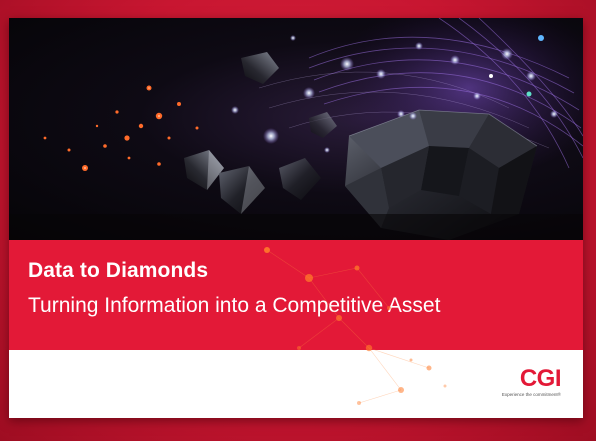 Image resolution: width=596 pixels, height=441 pixels. I want to click on cgi-logo: CGI Experience the commitment®, so click(531, 381).